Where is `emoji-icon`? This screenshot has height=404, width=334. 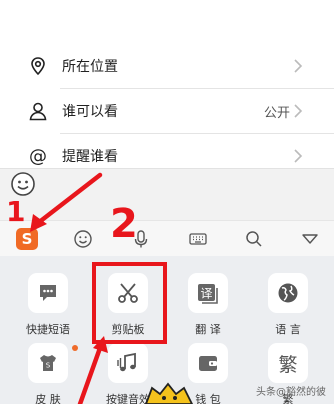 emoji-icon is located at coordinates (83, 239).